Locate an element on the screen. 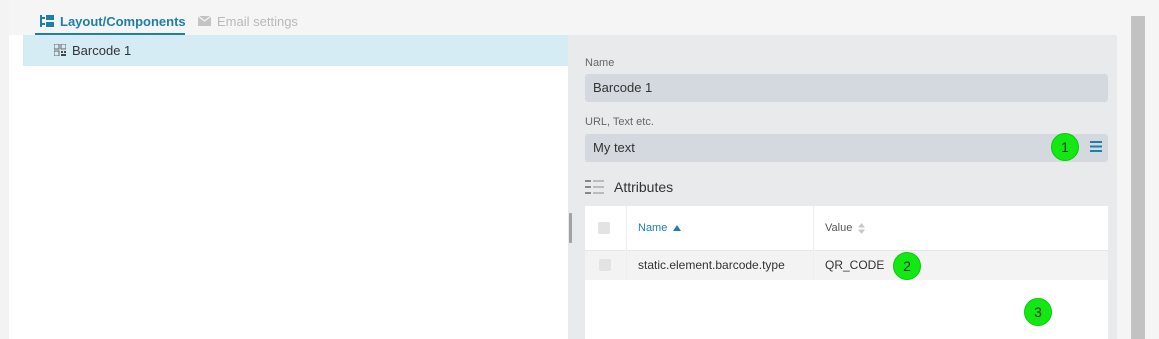 The width and height of the screenshot is (1159, 339). attribute-name-cell: static.element.barcode.type is located at coordinates (711, 265).